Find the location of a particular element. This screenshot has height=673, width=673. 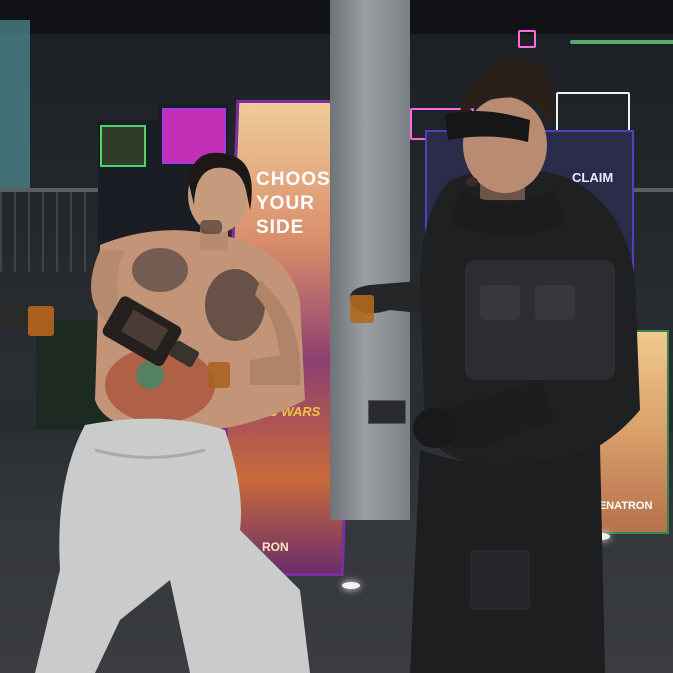

chest-tattoo-face is located at coordinates (235, 305).